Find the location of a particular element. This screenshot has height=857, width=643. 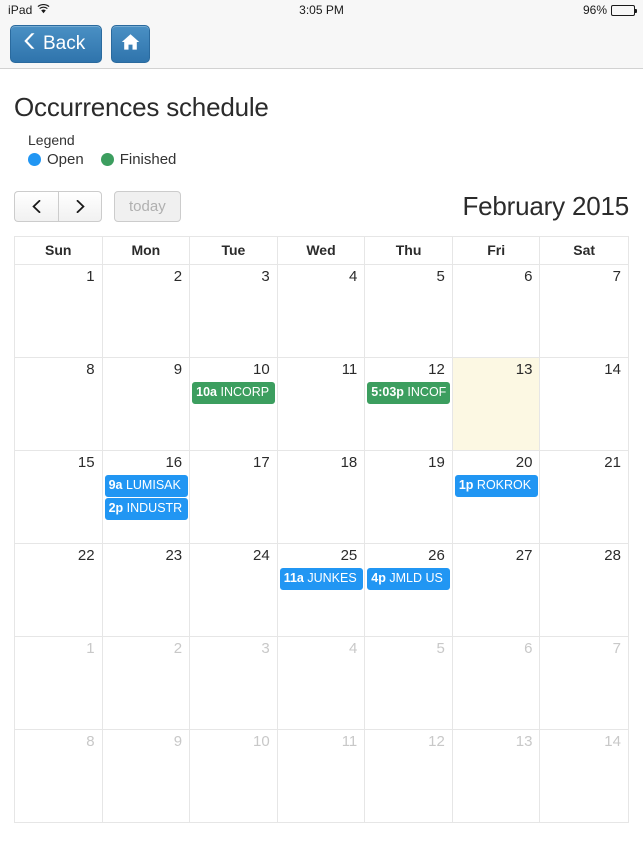

calendar-event-list: 4p JMLD US is located at coordinates (408, 578).